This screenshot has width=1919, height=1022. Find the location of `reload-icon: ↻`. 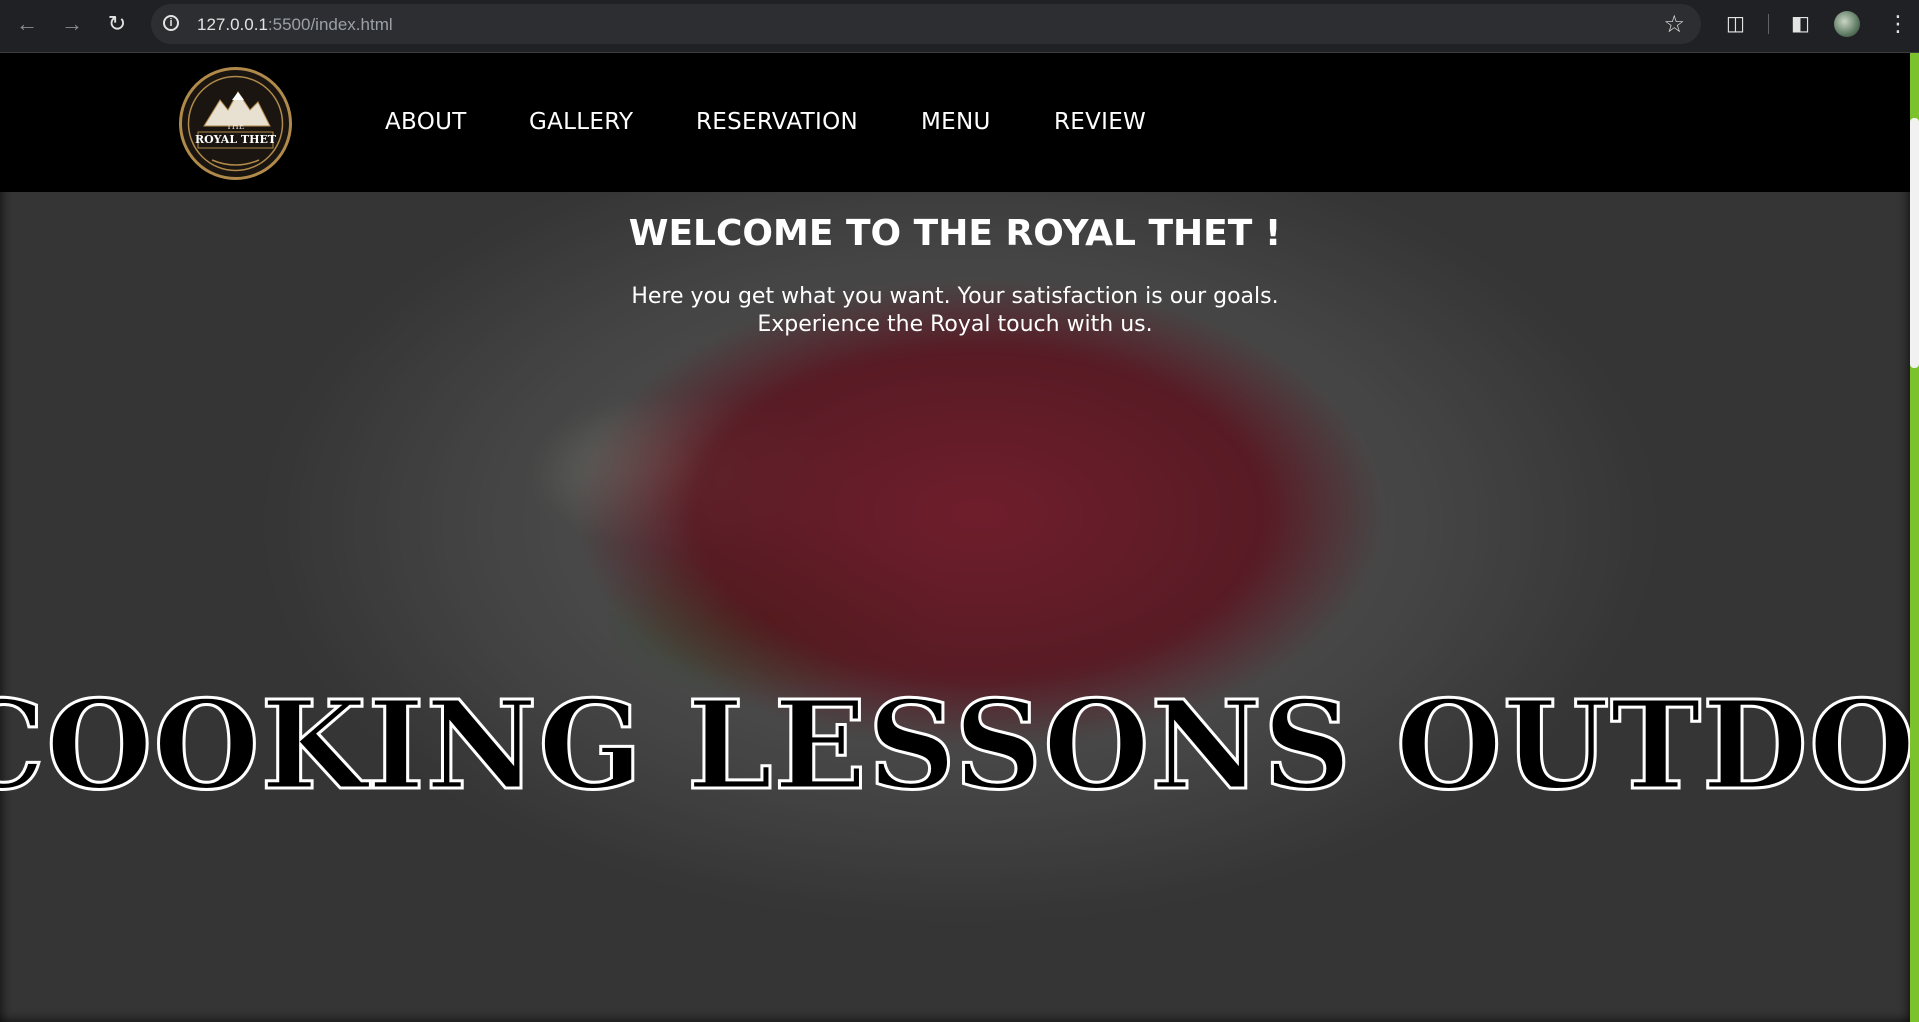

reload-icon: ↻ is located at coordinates (117, 24).